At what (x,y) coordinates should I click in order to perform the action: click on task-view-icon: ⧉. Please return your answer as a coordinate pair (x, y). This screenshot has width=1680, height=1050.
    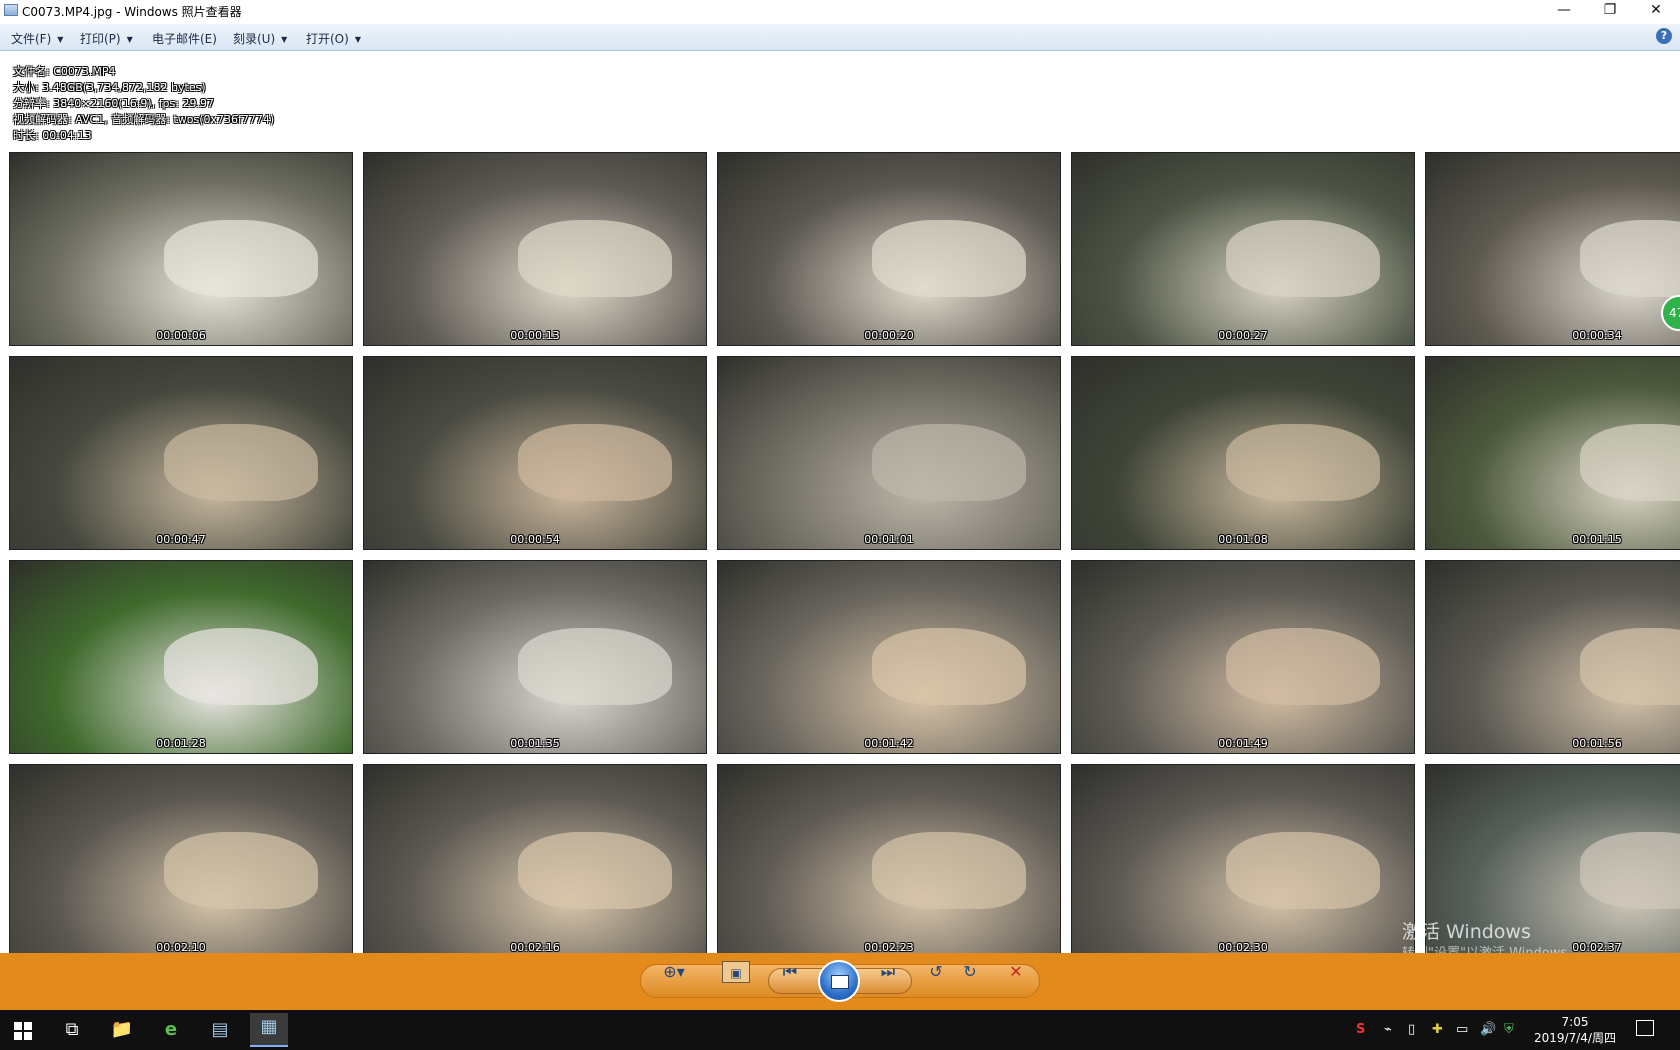
    Looking at the image, I should click on (72, 1030).